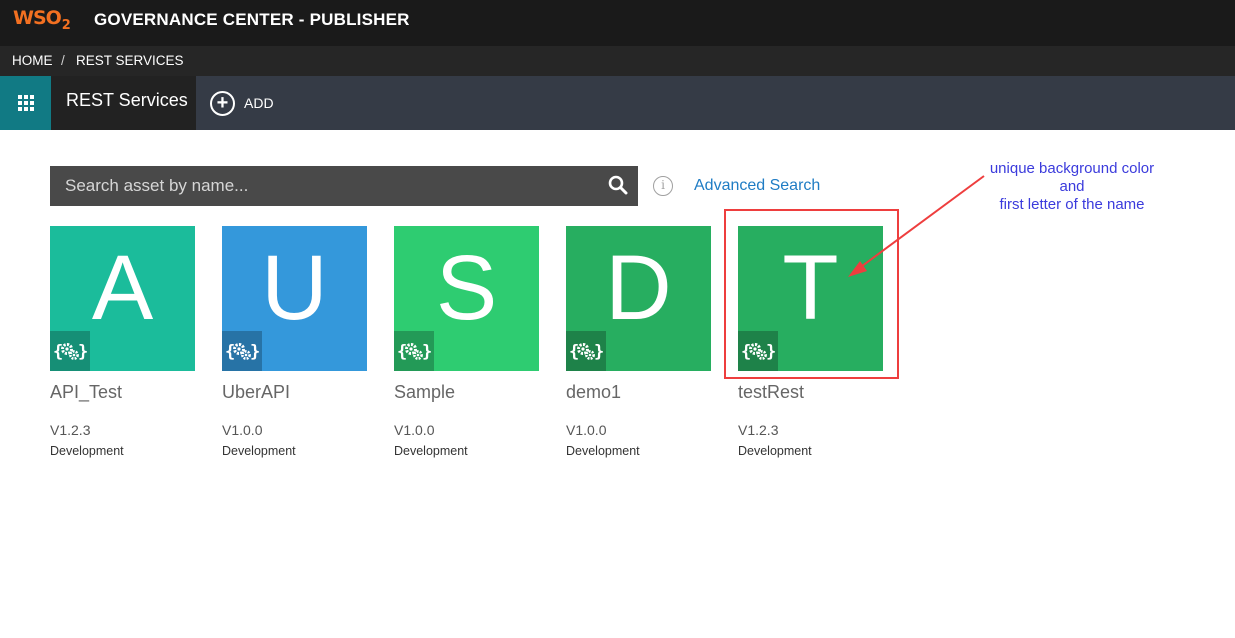  I want to click on asset-thumbnail: D{}, so click(638, 298).